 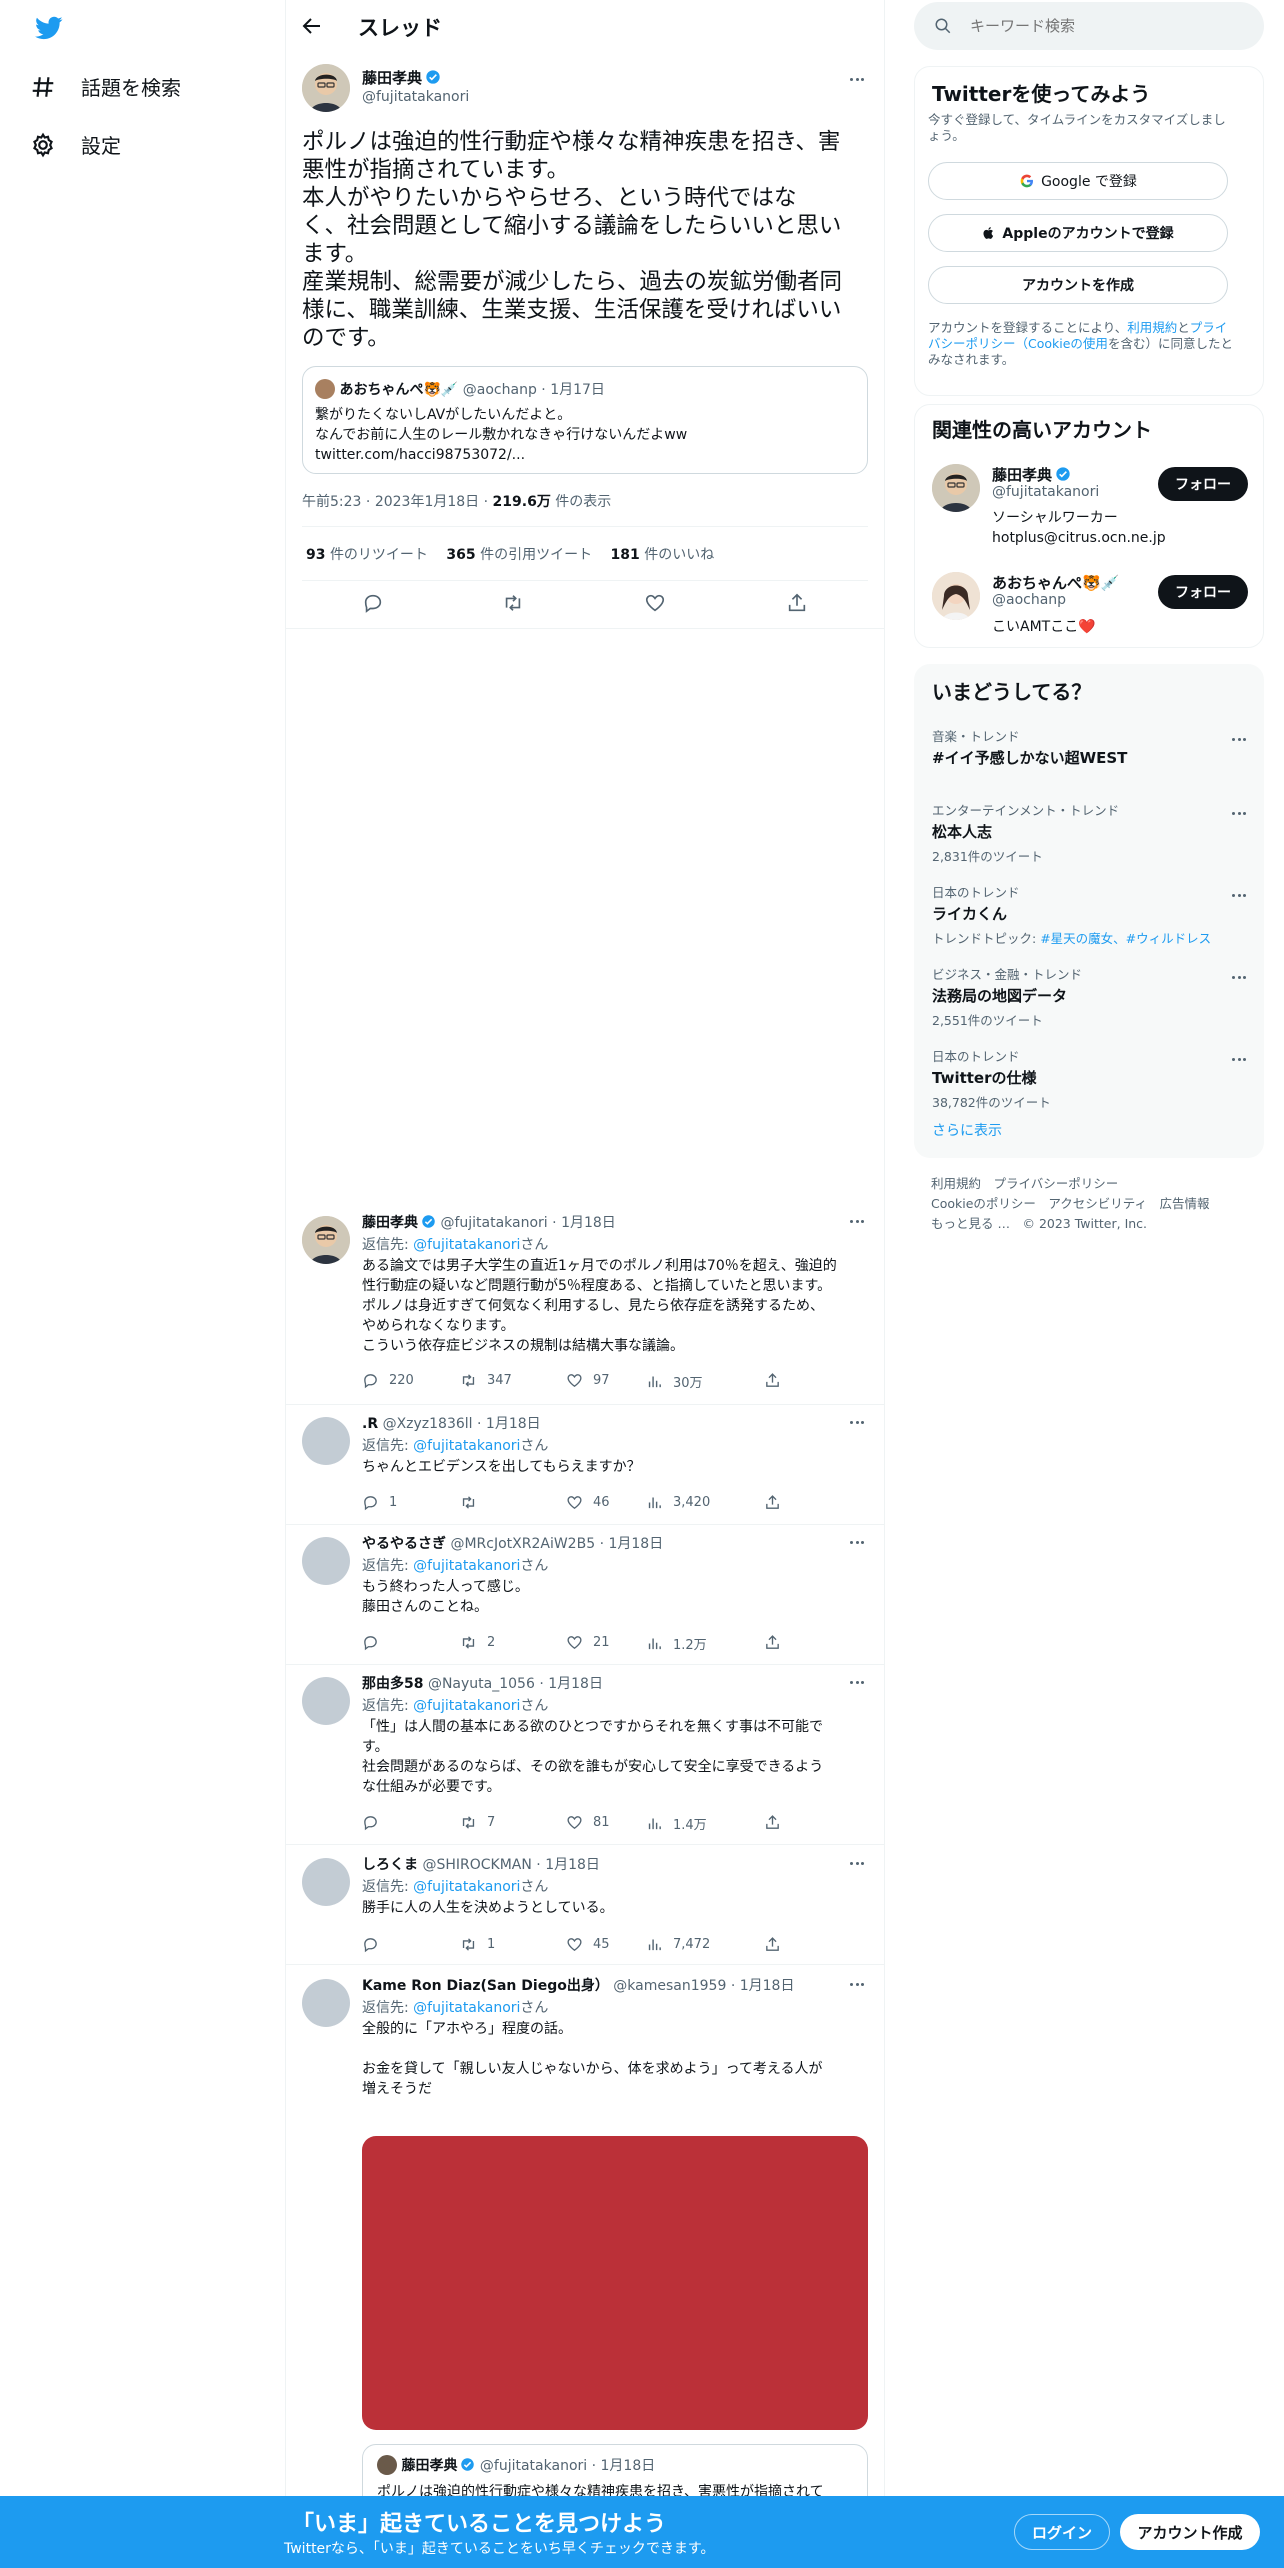 What do you see at coordinates (655, 603) in the screenshot?
I see `like-button` at bounding box center [655, 603].